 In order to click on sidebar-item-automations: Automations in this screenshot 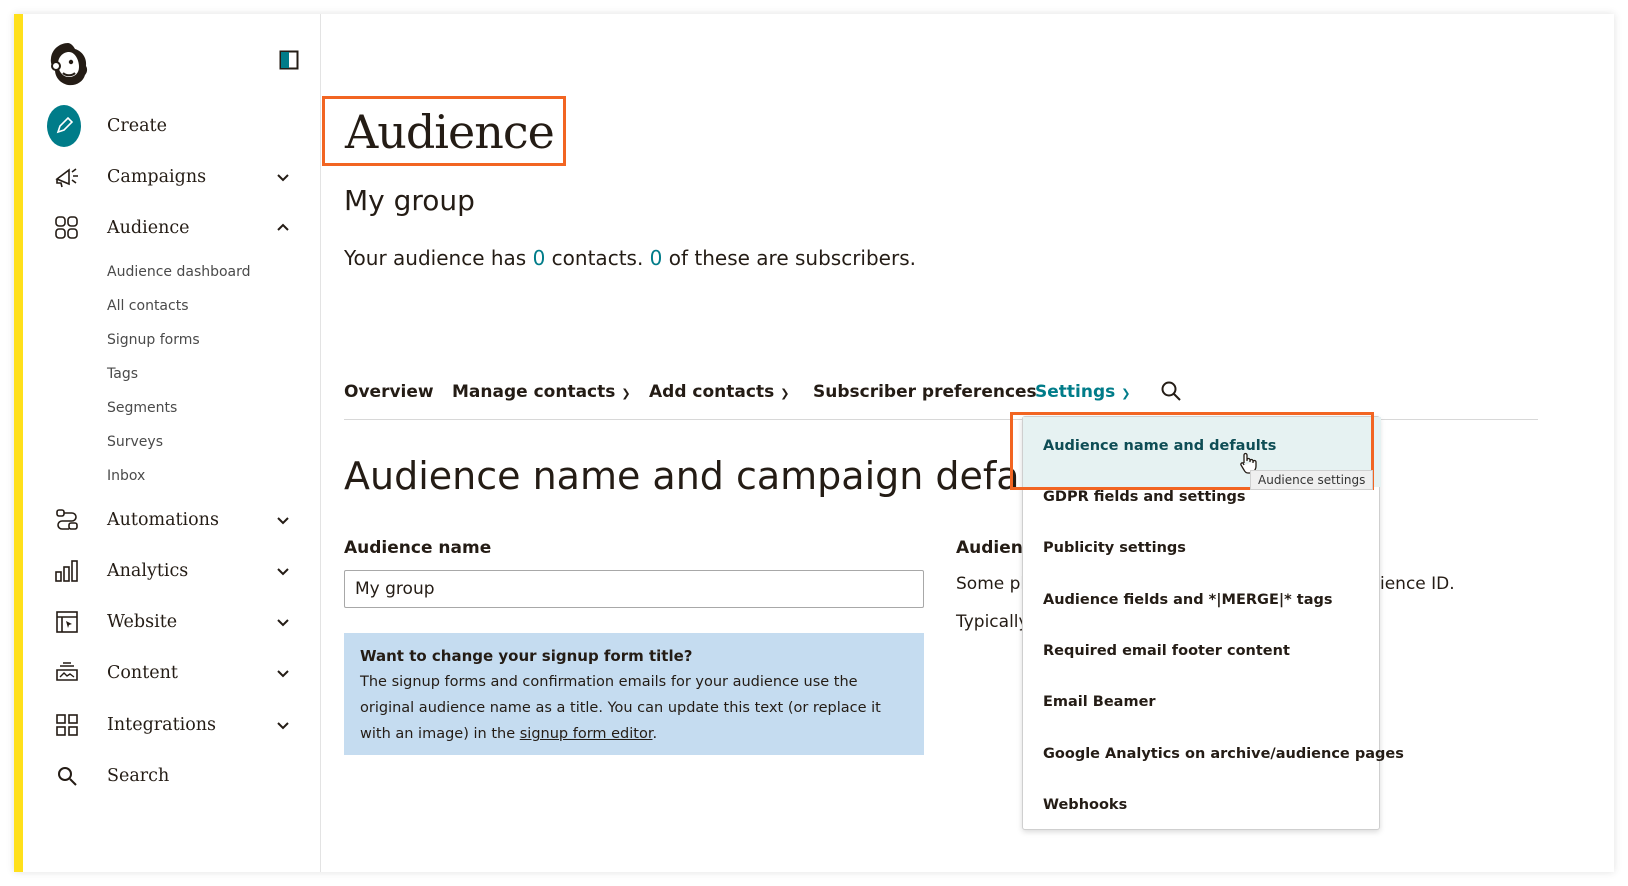, I will do `click(172, 520)`.